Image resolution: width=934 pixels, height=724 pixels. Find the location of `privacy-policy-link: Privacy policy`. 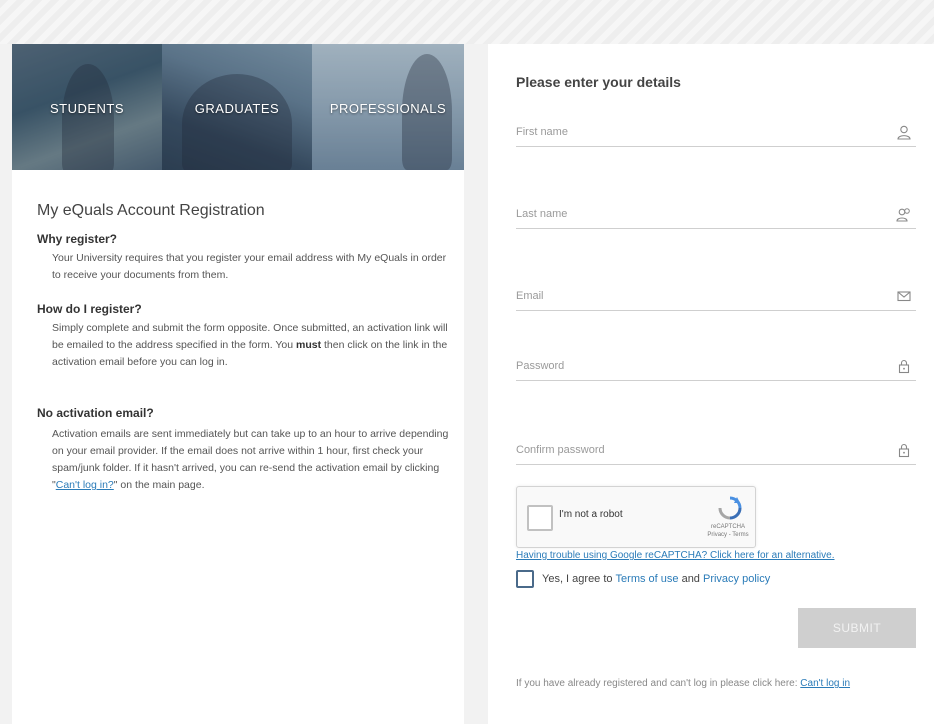

privacy-policy-link: Privacy policy is located at coordinates (736, 579).